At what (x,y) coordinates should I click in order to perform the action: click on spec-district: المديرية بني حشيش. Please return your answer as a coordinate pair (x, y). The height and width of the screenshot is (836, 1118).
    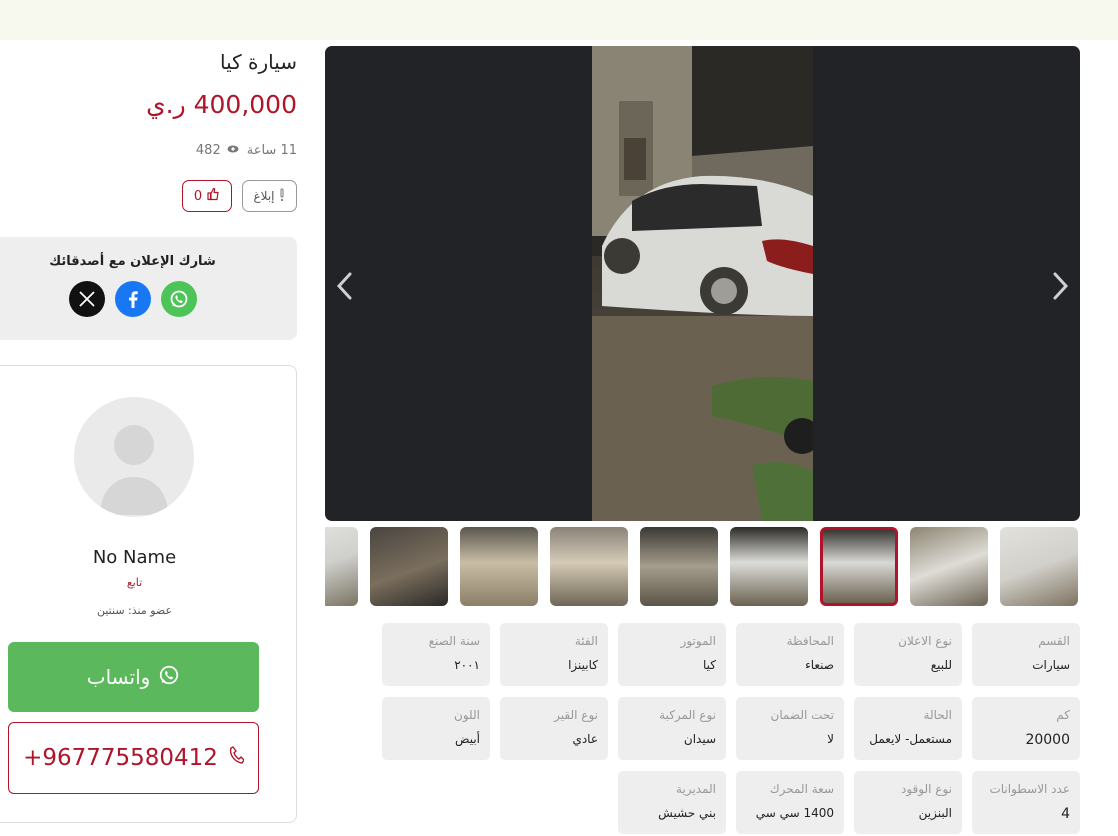
    Looking at the image, I should click on (672, 802).